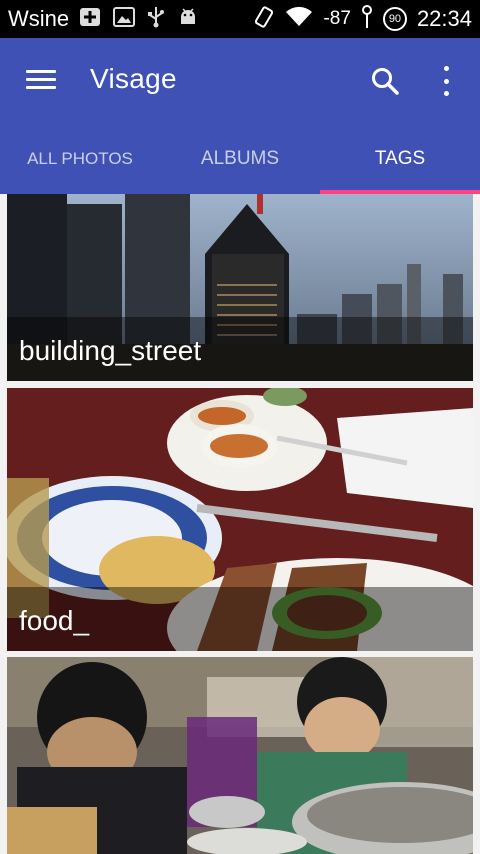 This screenshot has width=480, height=854. What do you see at coordinates (400, 159) in the screenshot?
I see `tab-tags: TAGS` at bounding box center [400, 159].